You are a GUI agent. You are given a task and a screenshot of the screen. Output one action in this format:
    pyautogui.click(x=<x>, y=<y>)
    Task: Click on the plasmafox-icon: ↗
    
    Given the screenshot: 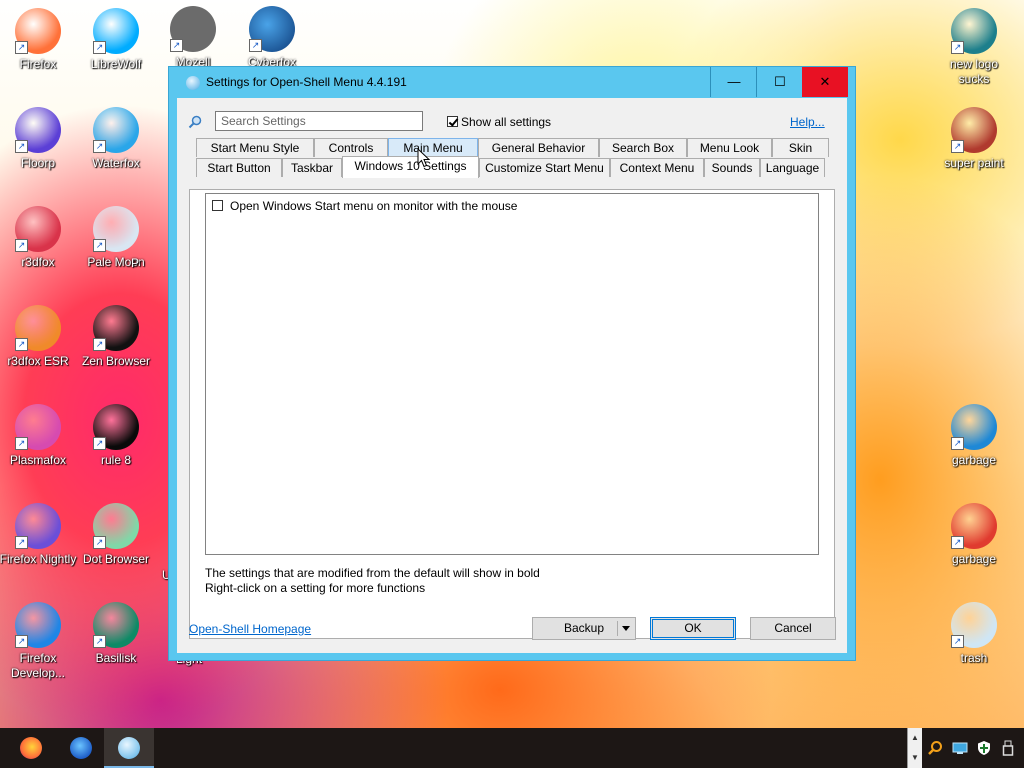 What is the action you would take?
    pyautogui.click(x=38, y=427)
    